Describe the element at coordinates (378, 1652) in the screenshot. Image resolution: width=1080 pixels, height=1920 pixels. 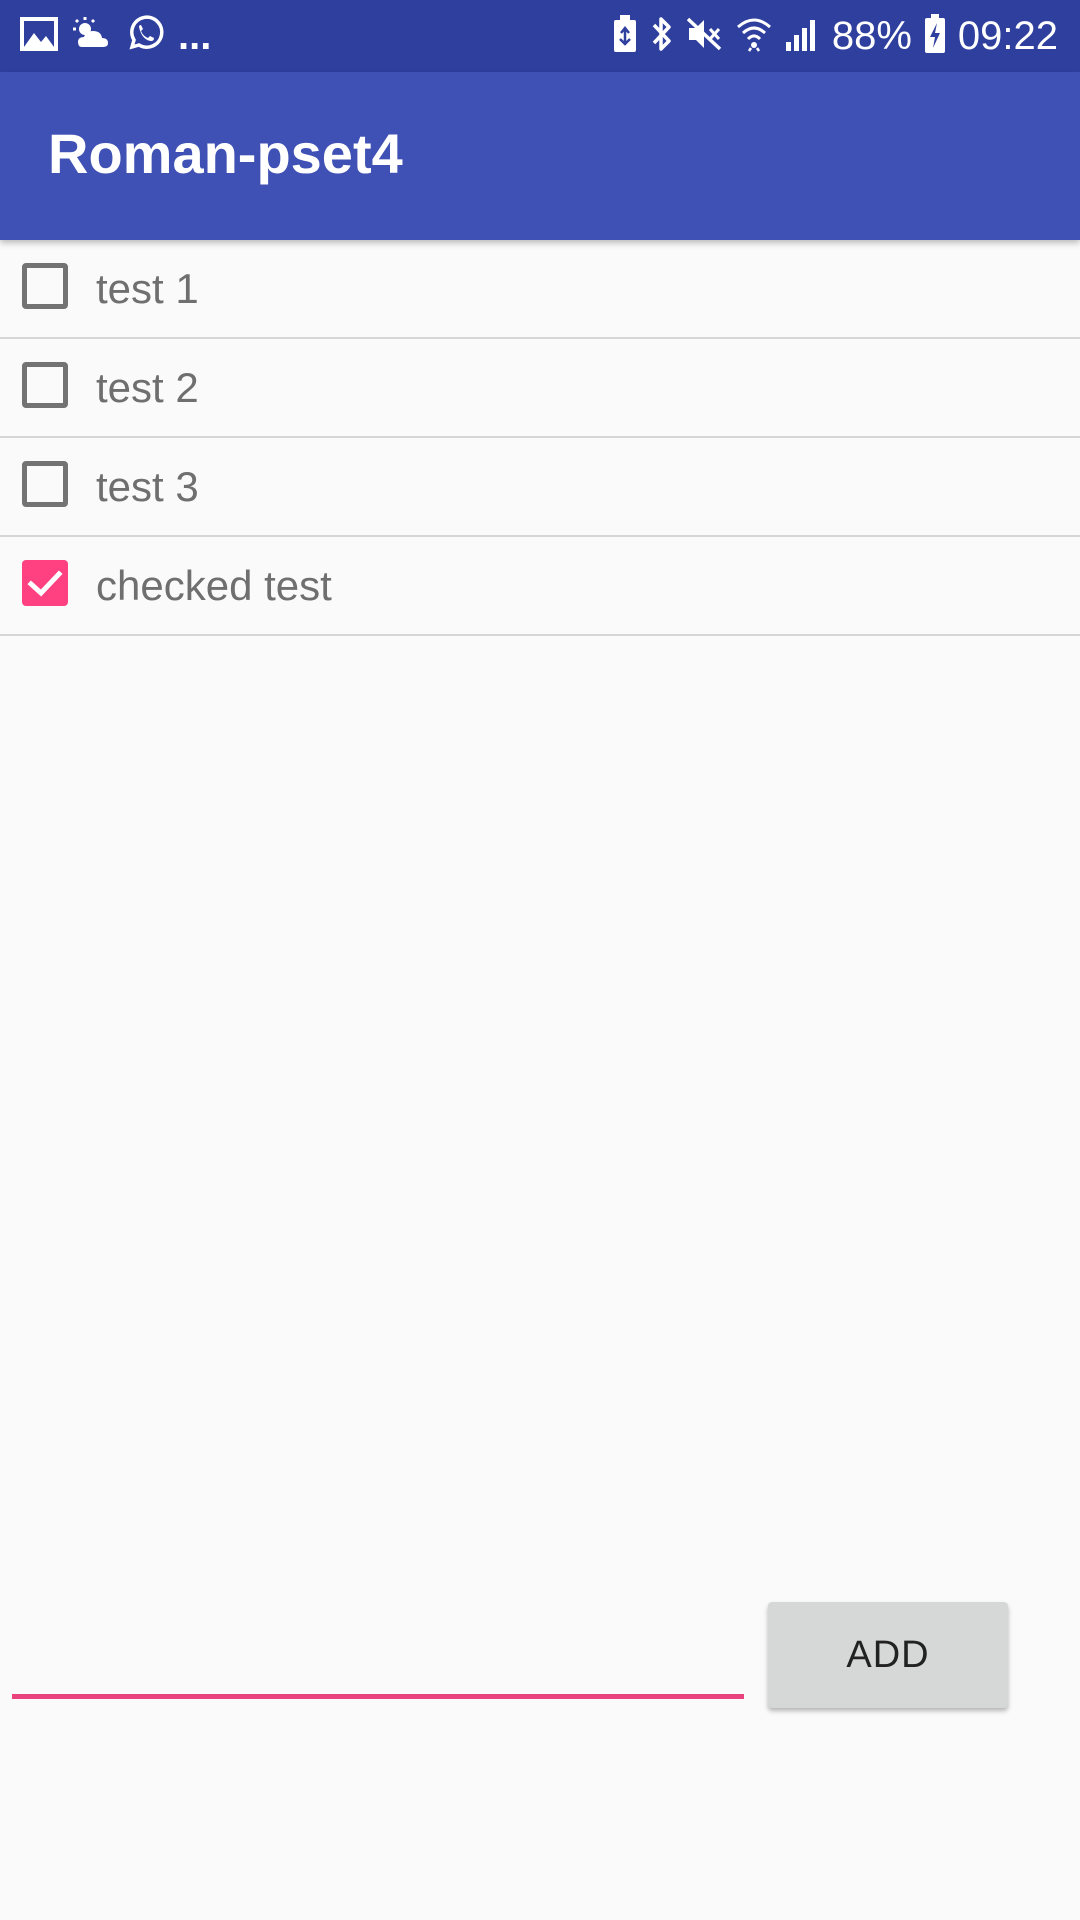
I see `new-todo-input` at that location.